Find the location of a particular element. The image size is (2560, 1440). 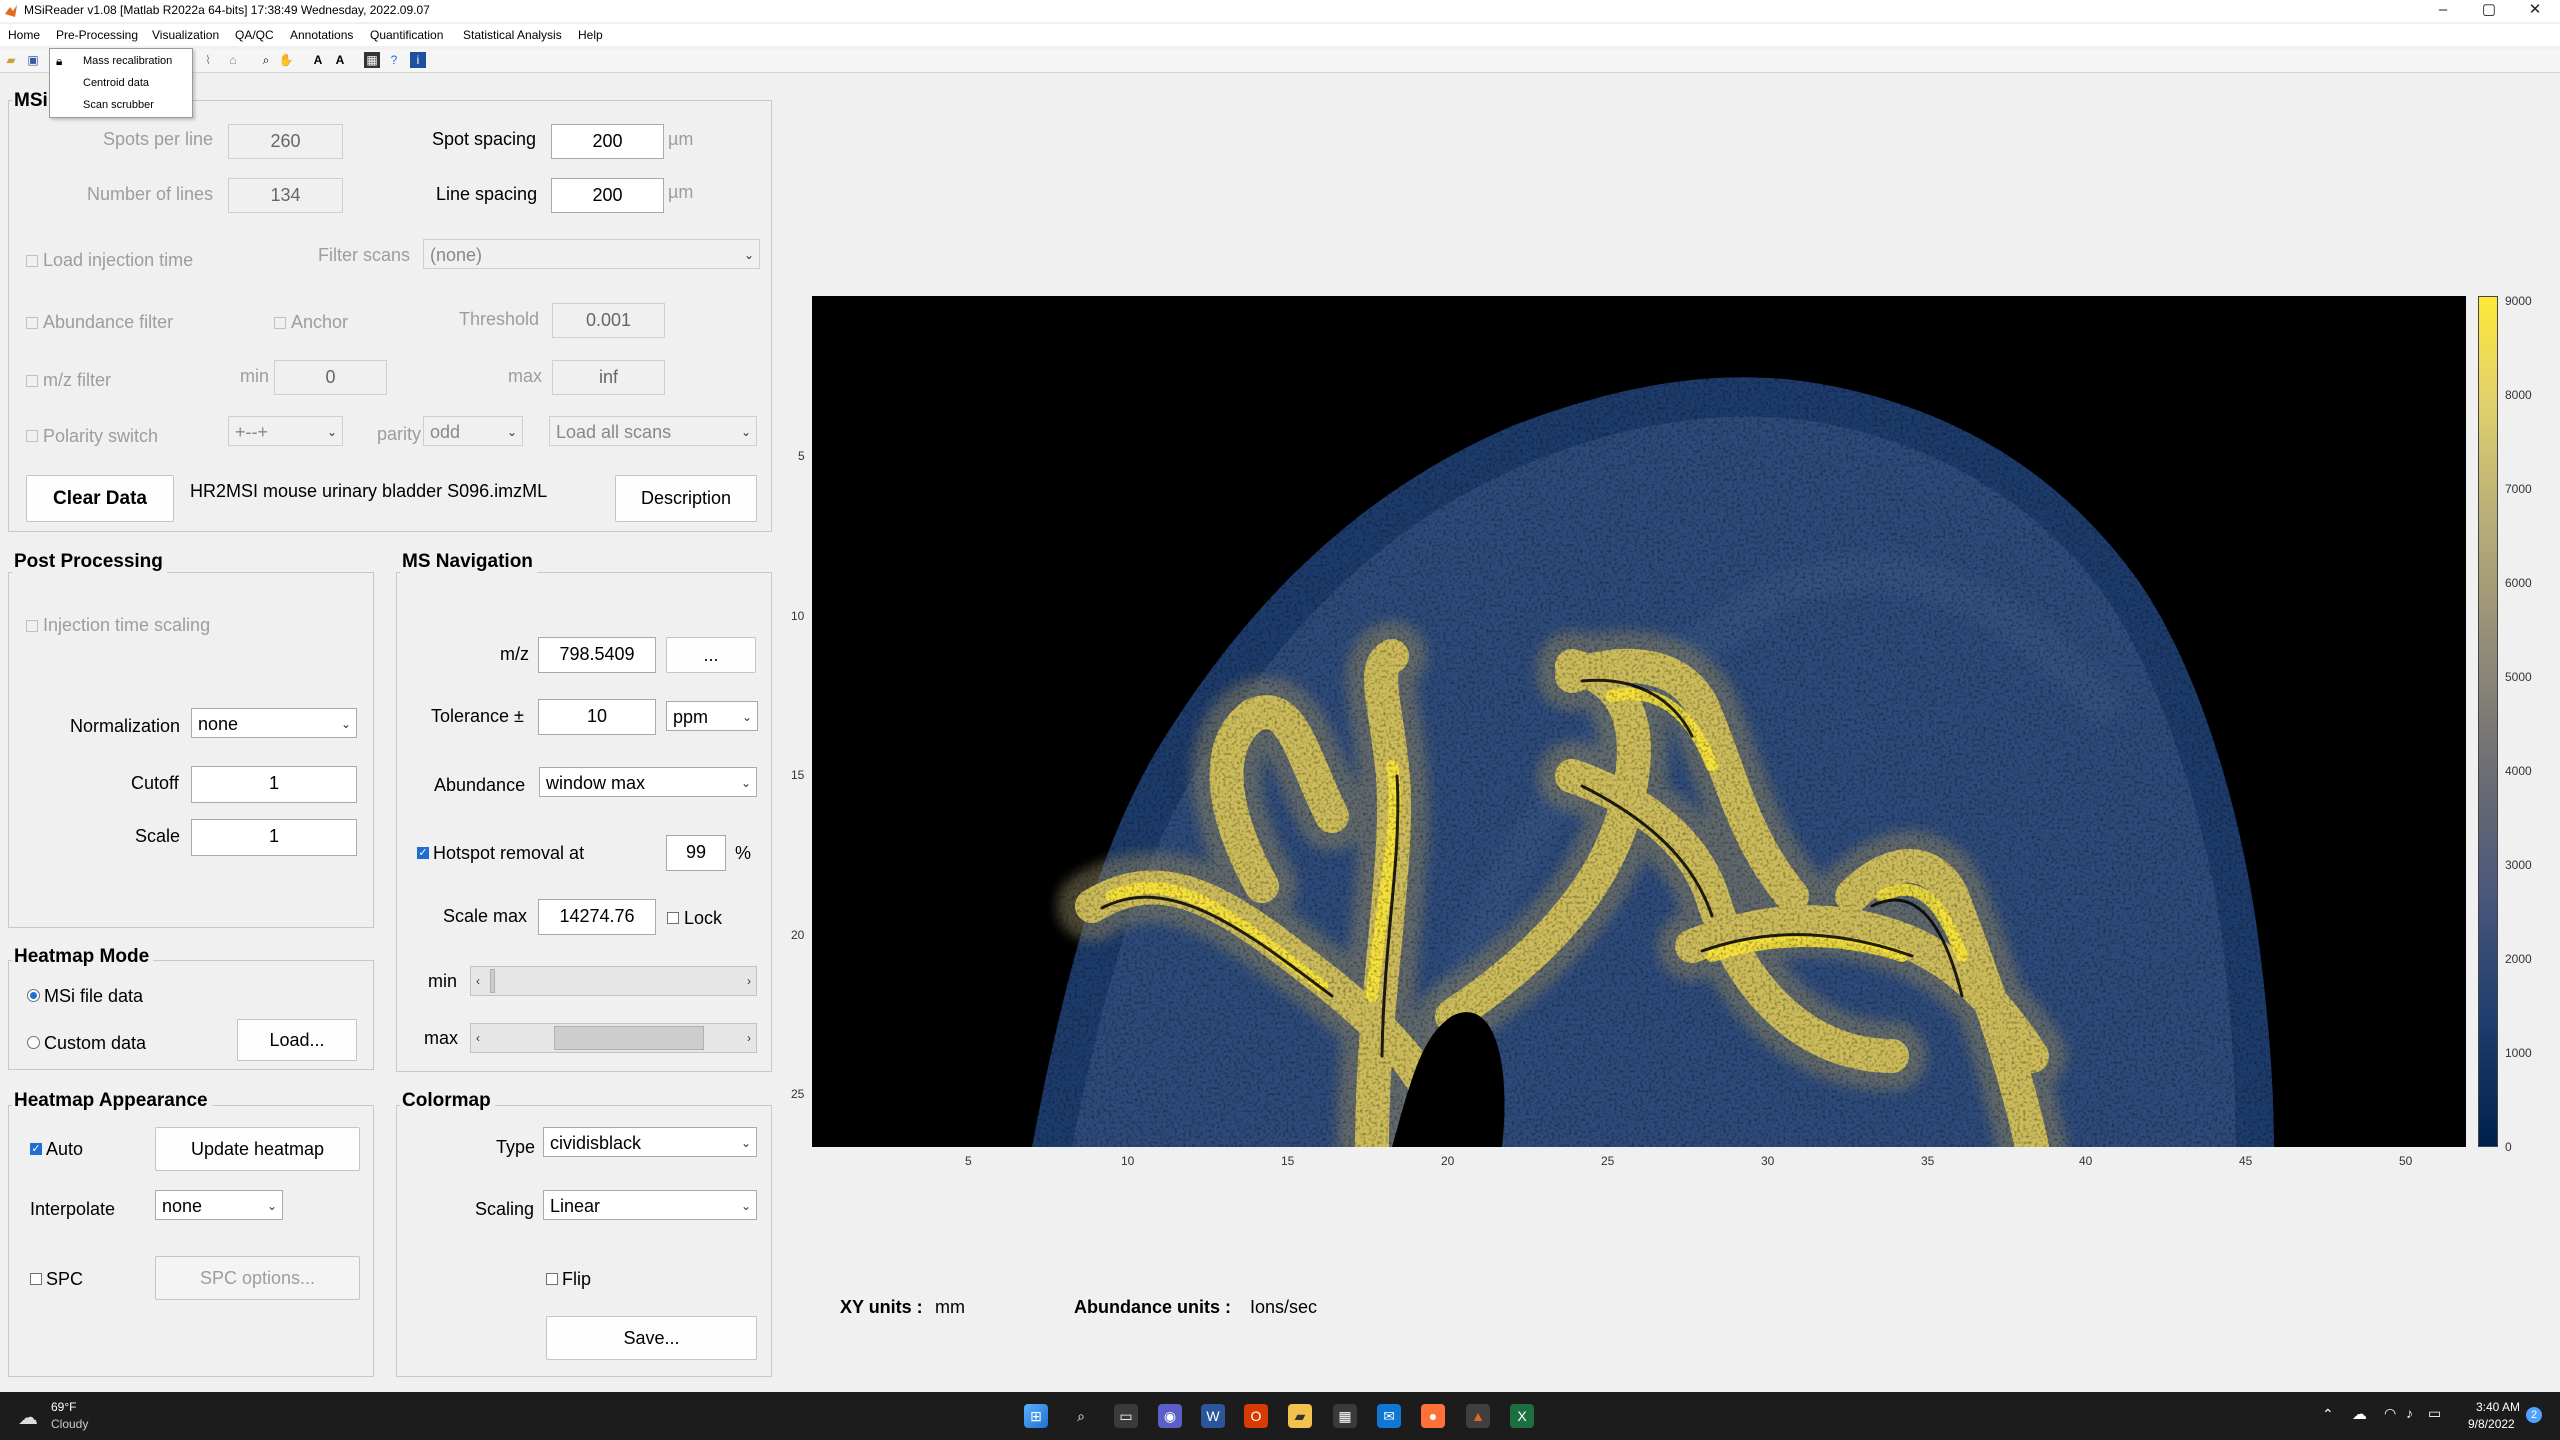

weather-desc: Cloudy is located at coordinates (69, 1424).